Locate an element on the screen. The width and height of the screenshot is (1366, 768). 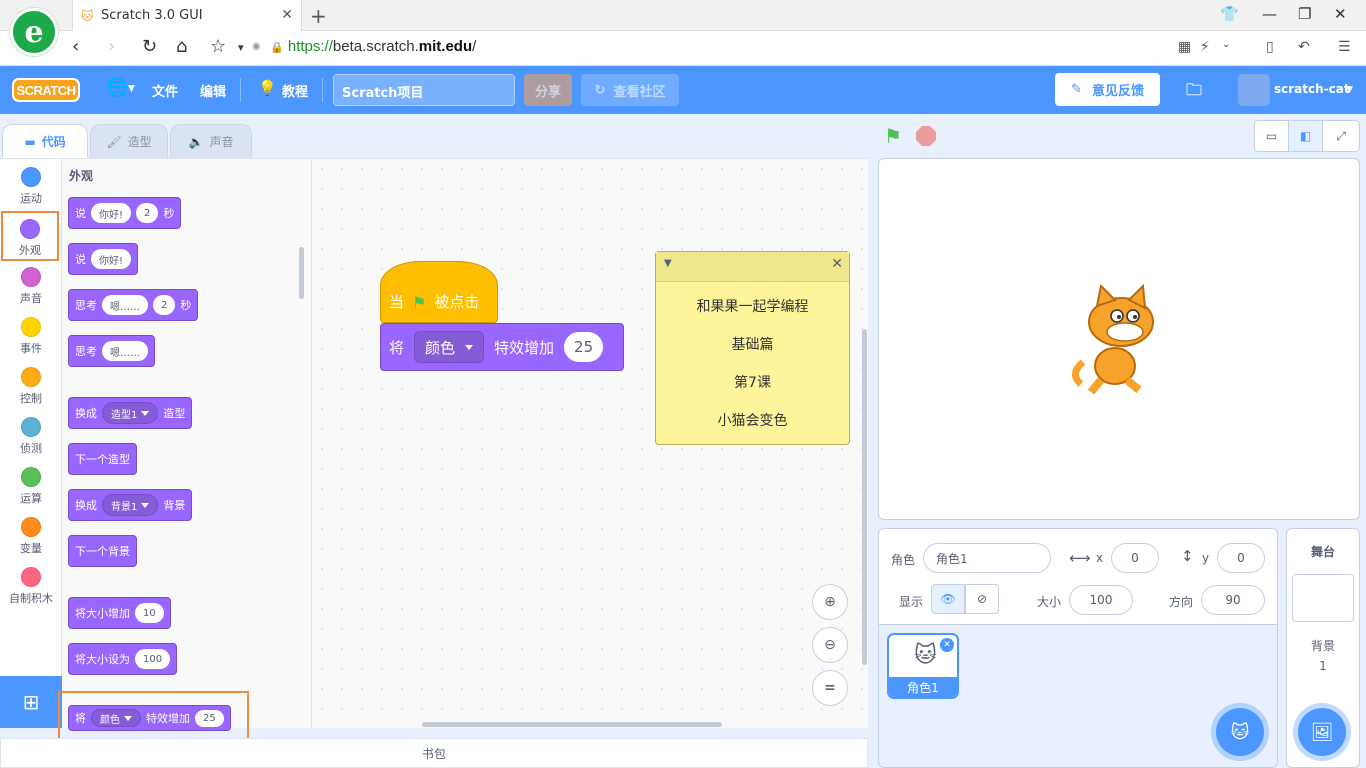
change-effect-script-block: 将 颜色 特效增加 25 is located at coordinates (502, 347).